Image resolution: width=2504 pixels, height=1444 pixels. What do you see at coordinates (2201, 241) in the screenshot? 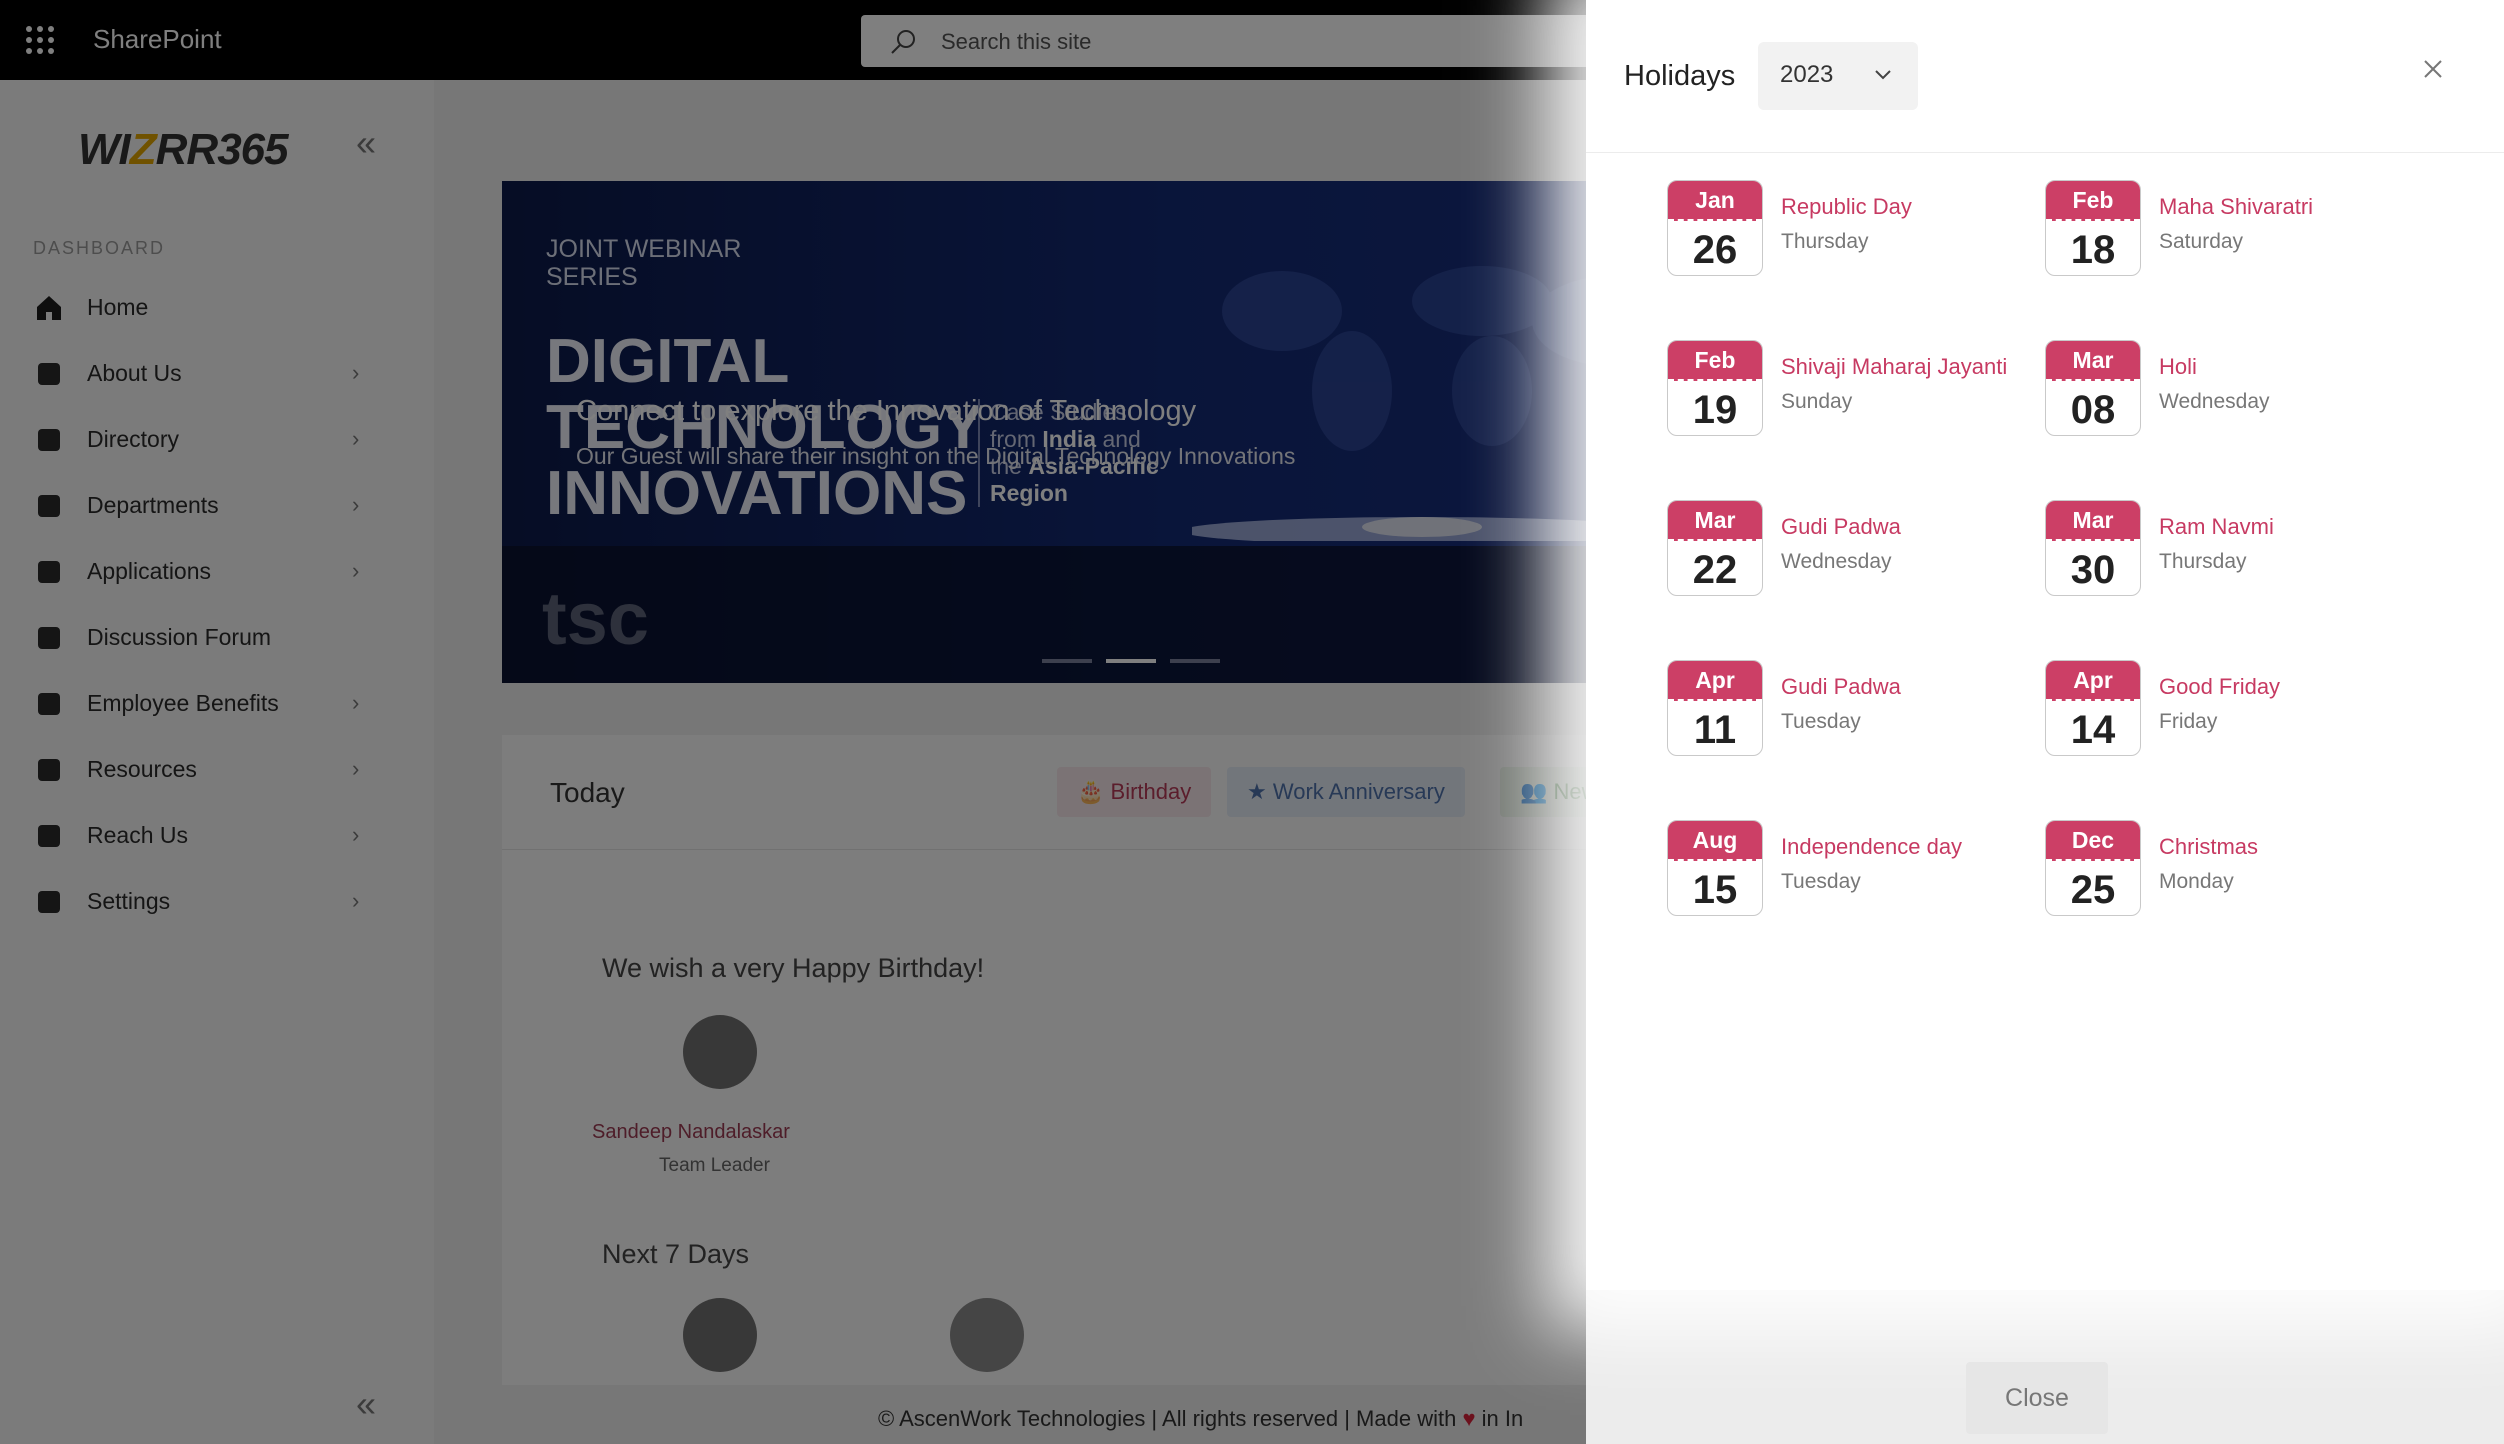
I see `holiday-weekday: Saturday` at bounding box center [2201, 241].